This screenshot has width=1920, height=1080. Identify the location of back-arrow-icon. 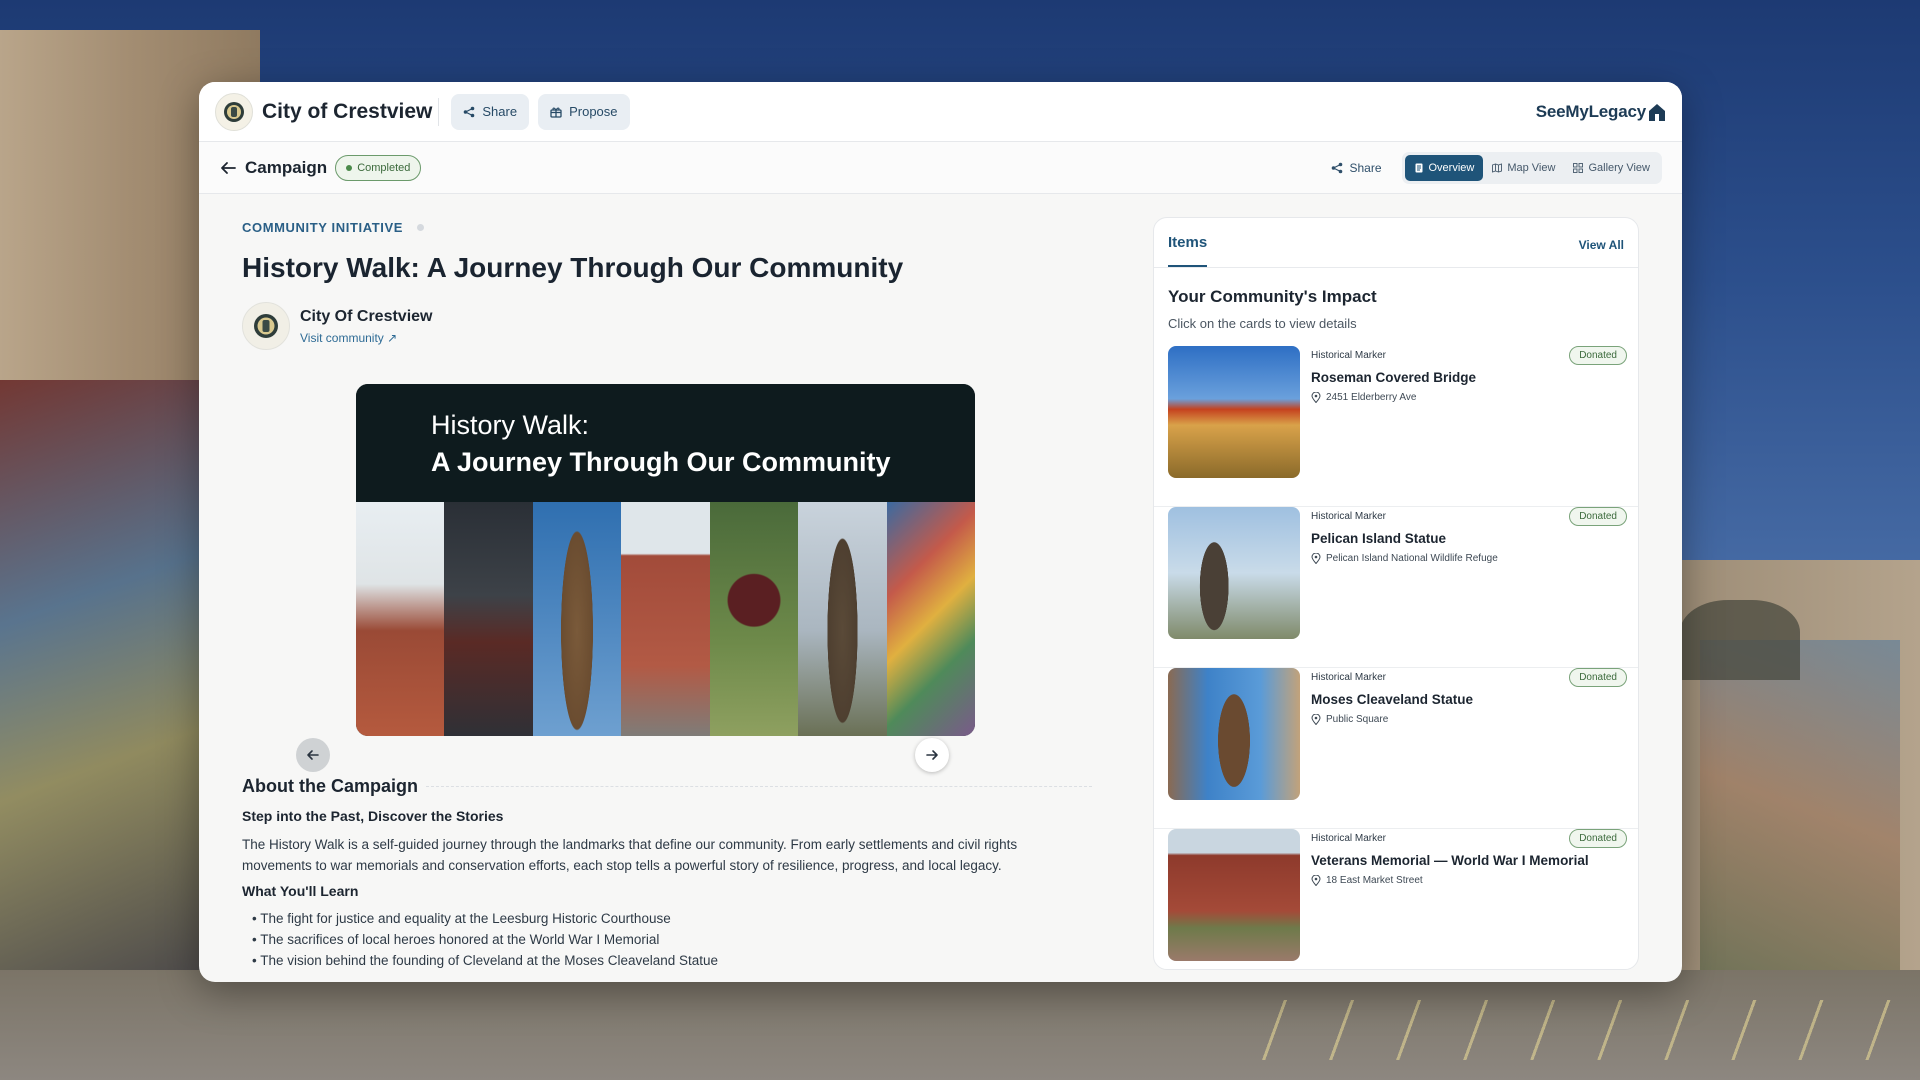
(228, 168).